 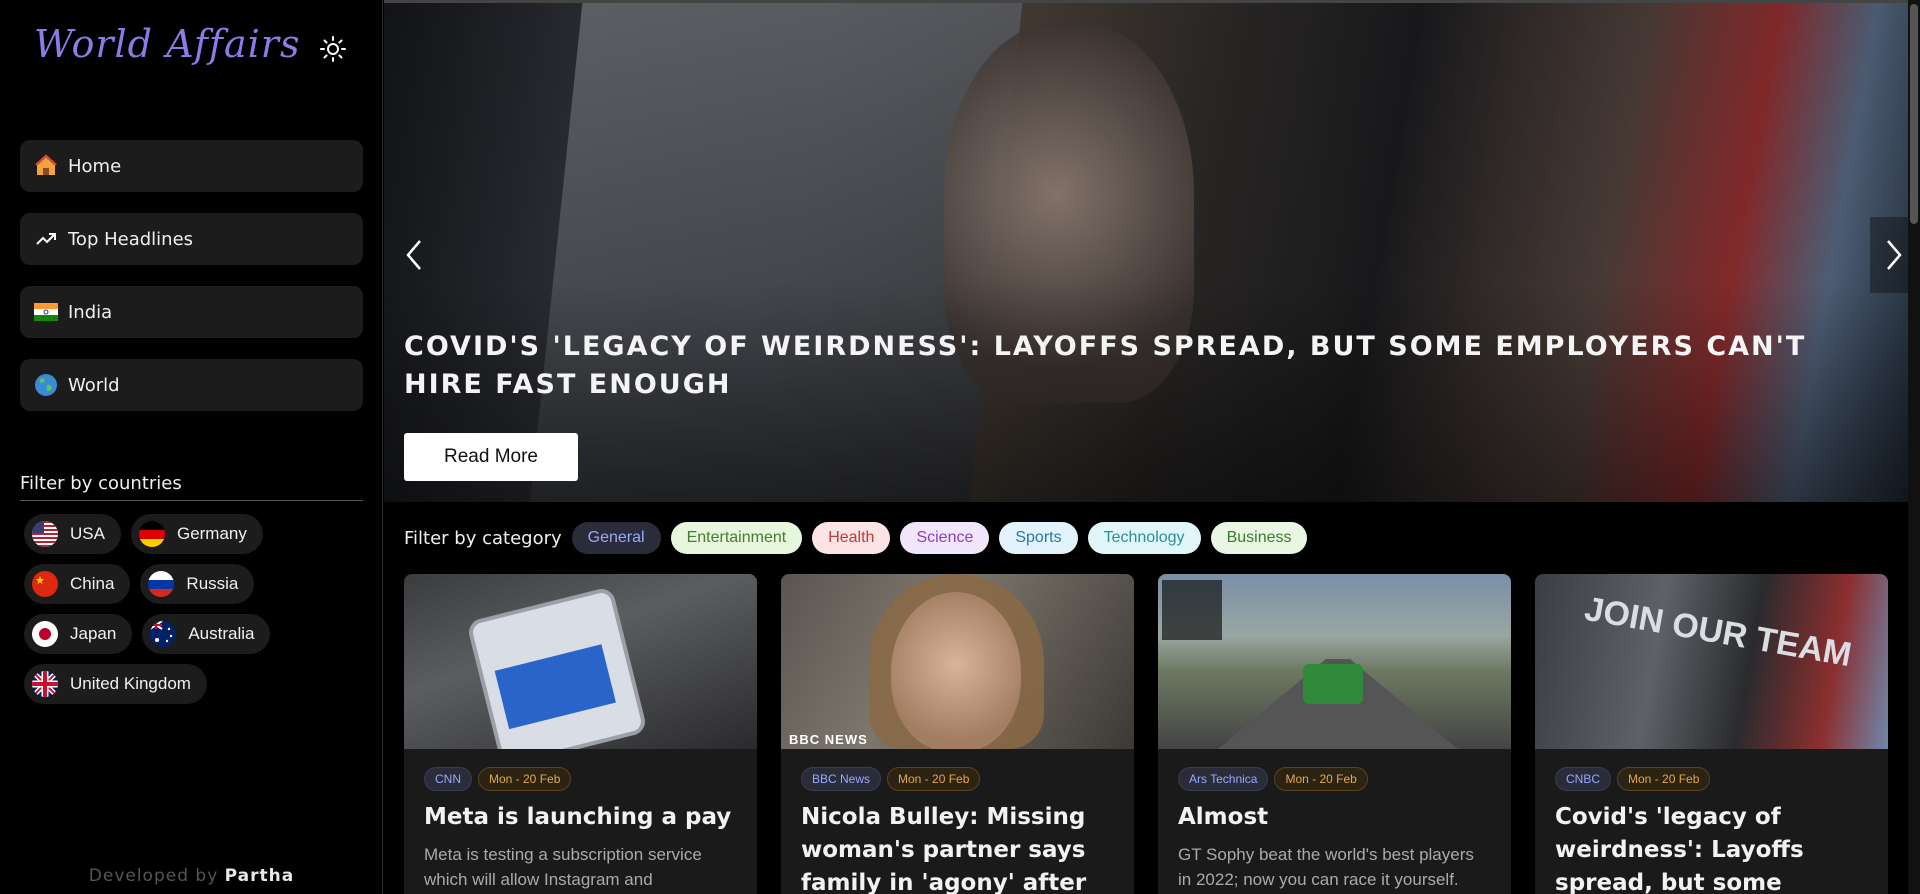 I want to click on nav-label-home: Home, so click(x=95, y=166).